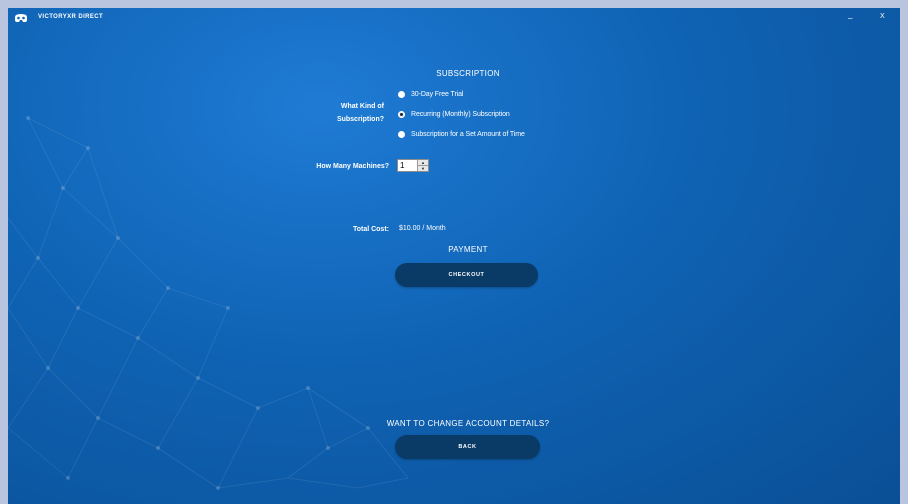 Image resolution: width=908 pixels, height=504 pixels. I want to click on back-button: BACK, so click(467, 447).